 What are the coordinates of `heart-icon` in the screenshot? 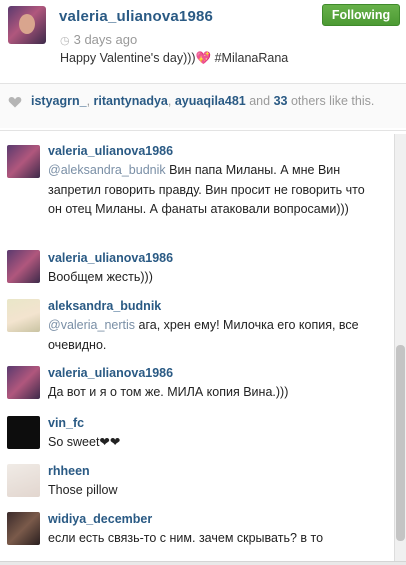 It's located at (15, 102).